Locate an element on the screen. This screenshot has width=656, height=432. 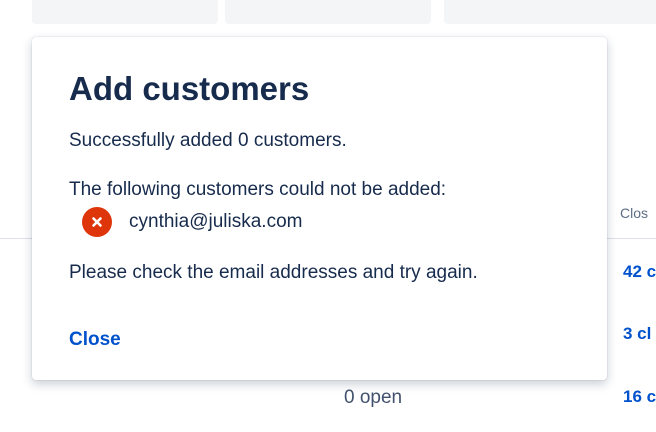
error-icon is located at coordinates (97, 222).